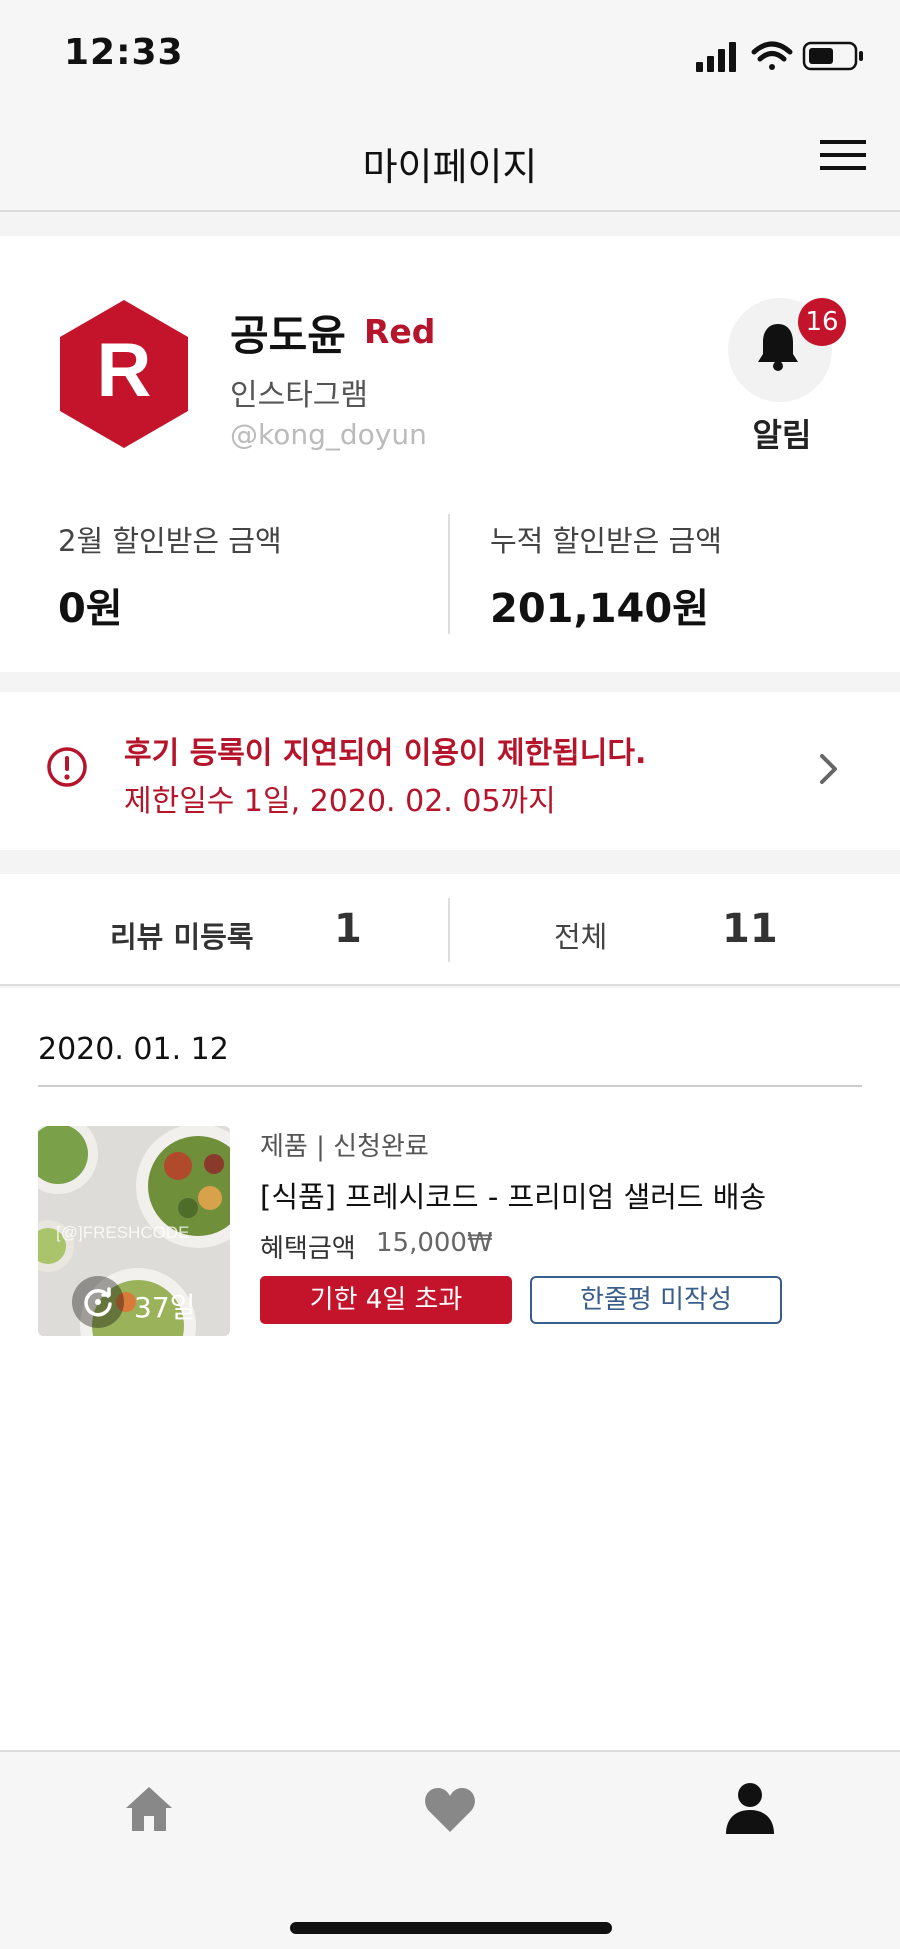  Describe the element at coordinates (832, 56) in the screenshot. I see `battery-icon` at that location.